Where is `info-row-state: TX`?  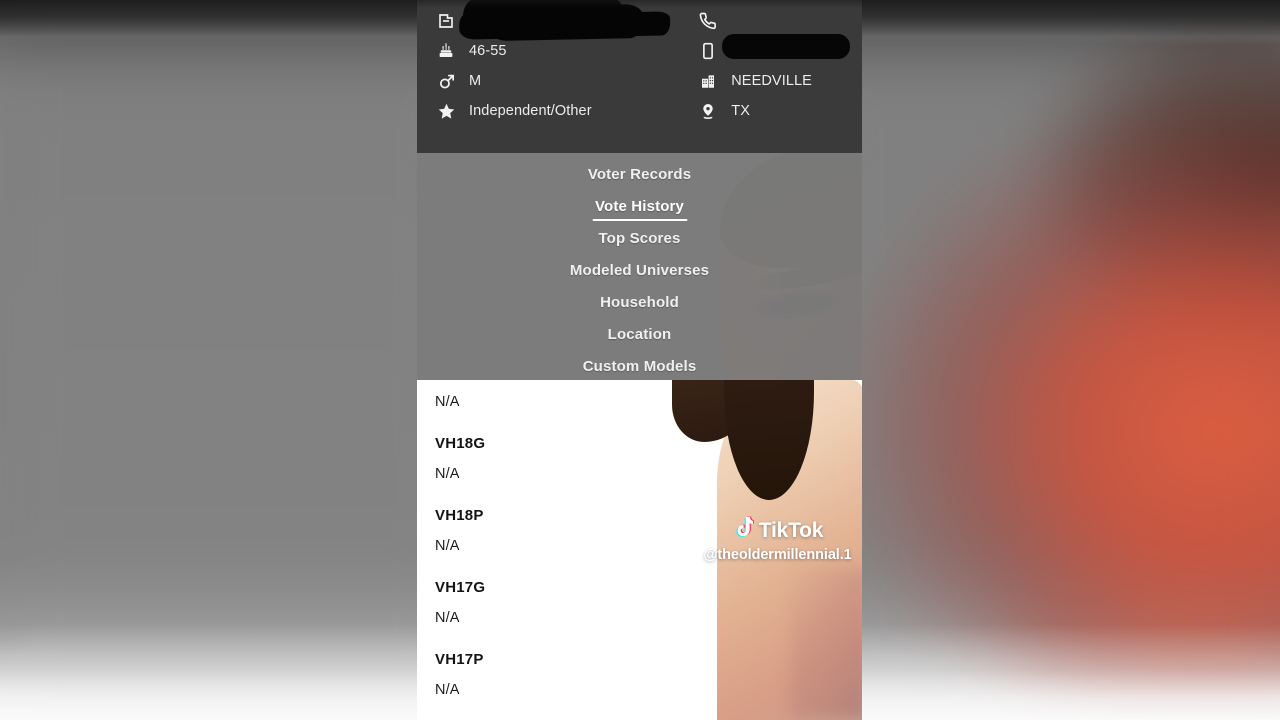 info-row-state: TX is located at coordinates (770, 111).